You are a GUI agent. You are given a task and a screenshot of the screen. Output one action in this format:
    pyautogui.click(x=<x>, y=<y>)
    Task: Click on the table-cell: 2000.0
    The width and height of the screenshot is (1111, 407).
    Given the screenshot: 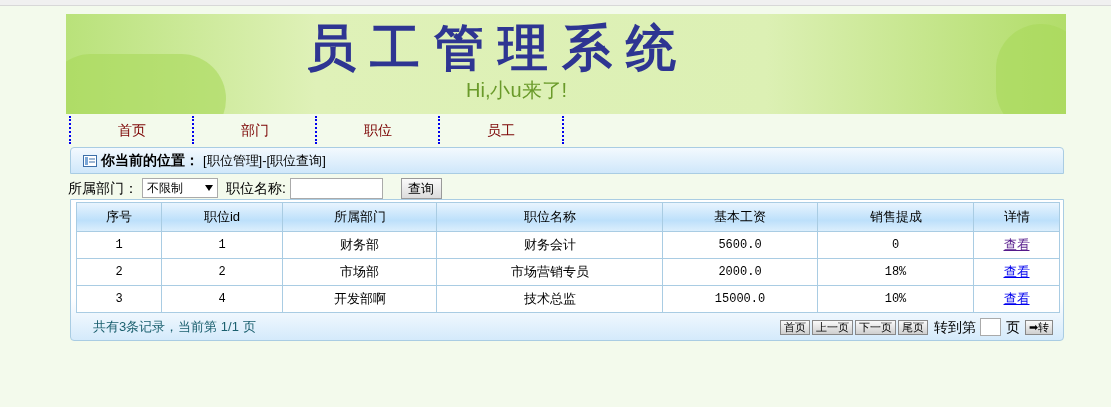 What is the action you would take?
    pyautogui.click(x=740, y=272)
    